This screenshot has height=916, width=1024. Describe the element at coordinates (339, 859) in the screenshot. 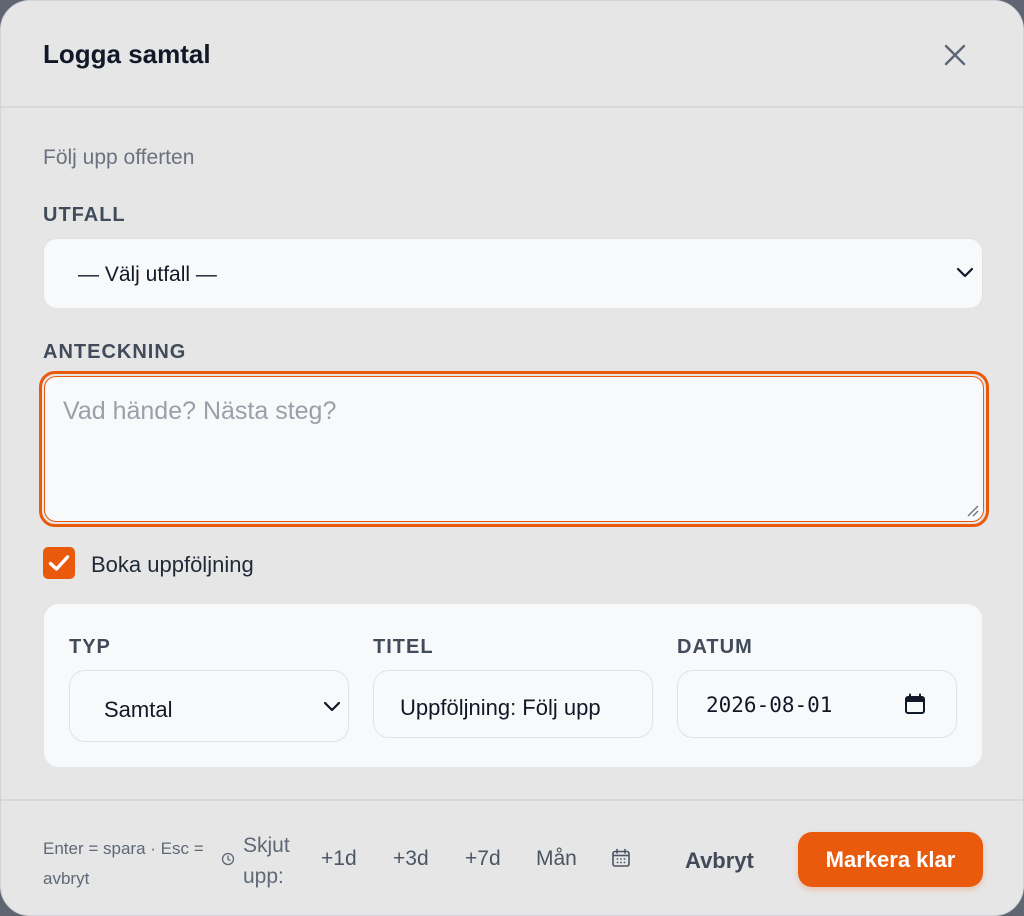

I see `snooze-1d-button: +1d` at that location.